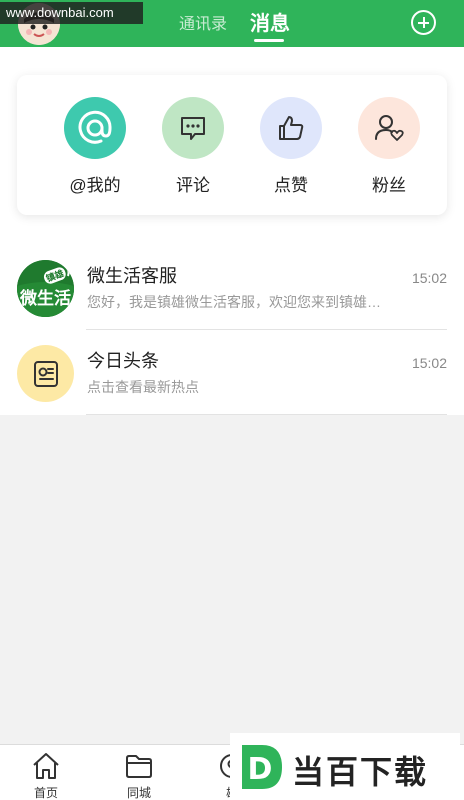 The image size is (464, 800). I want to click on thumbs-up-icon, so click(291, 128).